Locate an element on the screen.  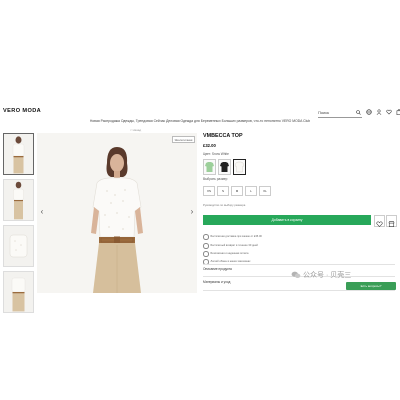
color-swatches is located at coordinates (224, 167).